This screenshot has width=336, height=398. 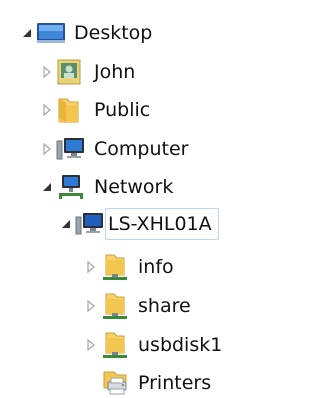 What do you see at coordinates (73, 110) in the screenshot?
I see `folder-icon` at bounding box center [73, 110].